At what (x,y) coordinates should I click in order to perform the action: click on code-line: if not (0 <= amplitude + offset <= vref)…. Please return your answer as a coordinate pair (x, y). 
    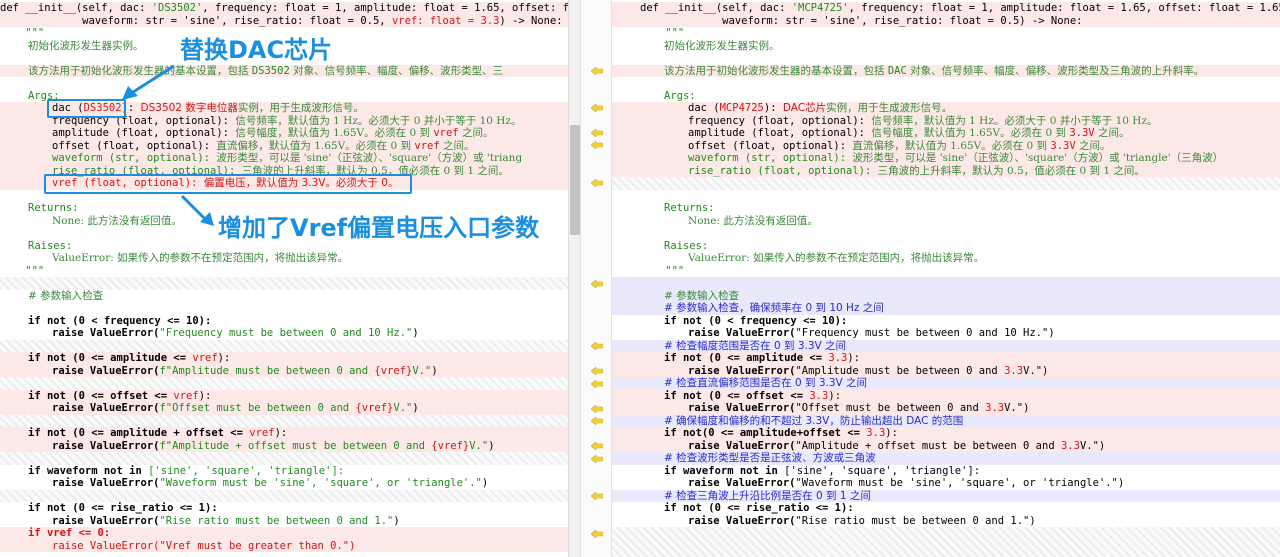
    Looking at the image, I should click on (284, 433).